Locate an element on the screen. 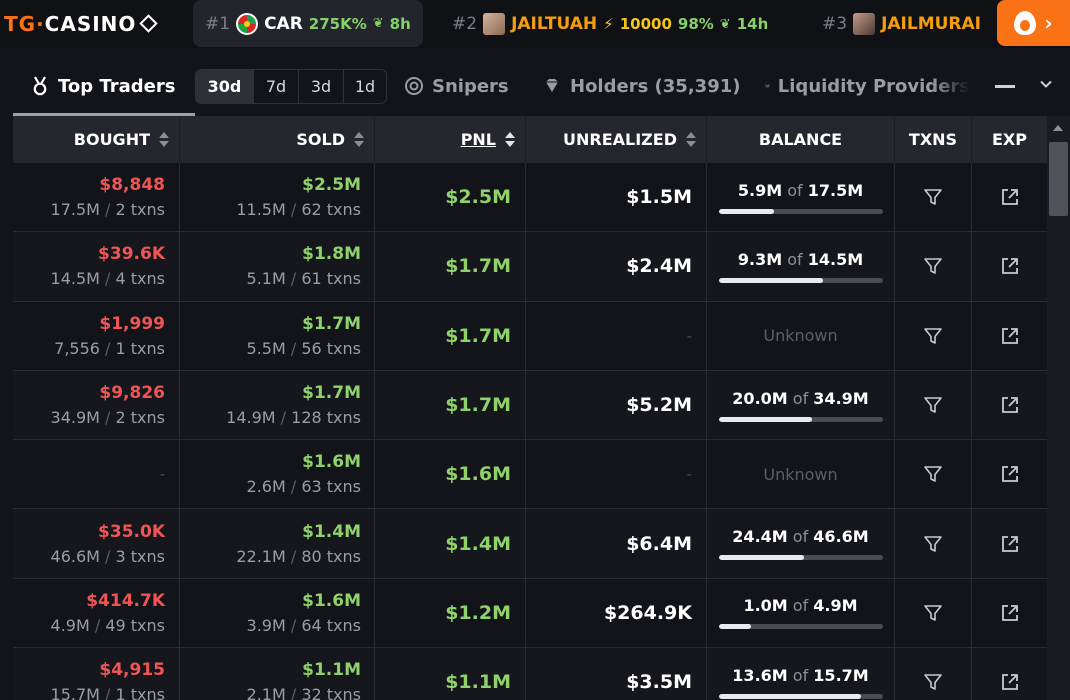 This screenshot has height=700, width=1070. balance-amount: 13.6M of 15.7M is located at coordinates (800, 675).